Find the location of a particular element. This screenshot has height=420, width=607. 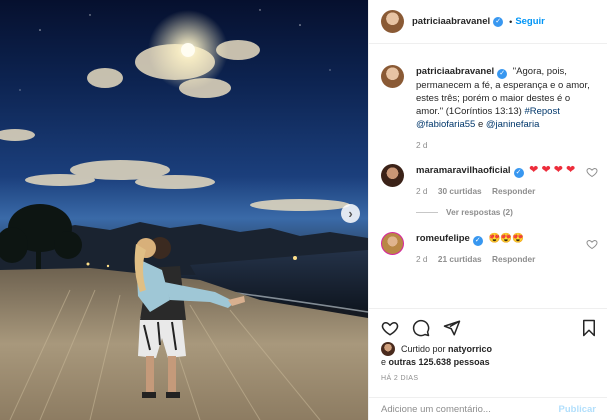

chevron-right-icon: › is located at coordinates (350, 213).